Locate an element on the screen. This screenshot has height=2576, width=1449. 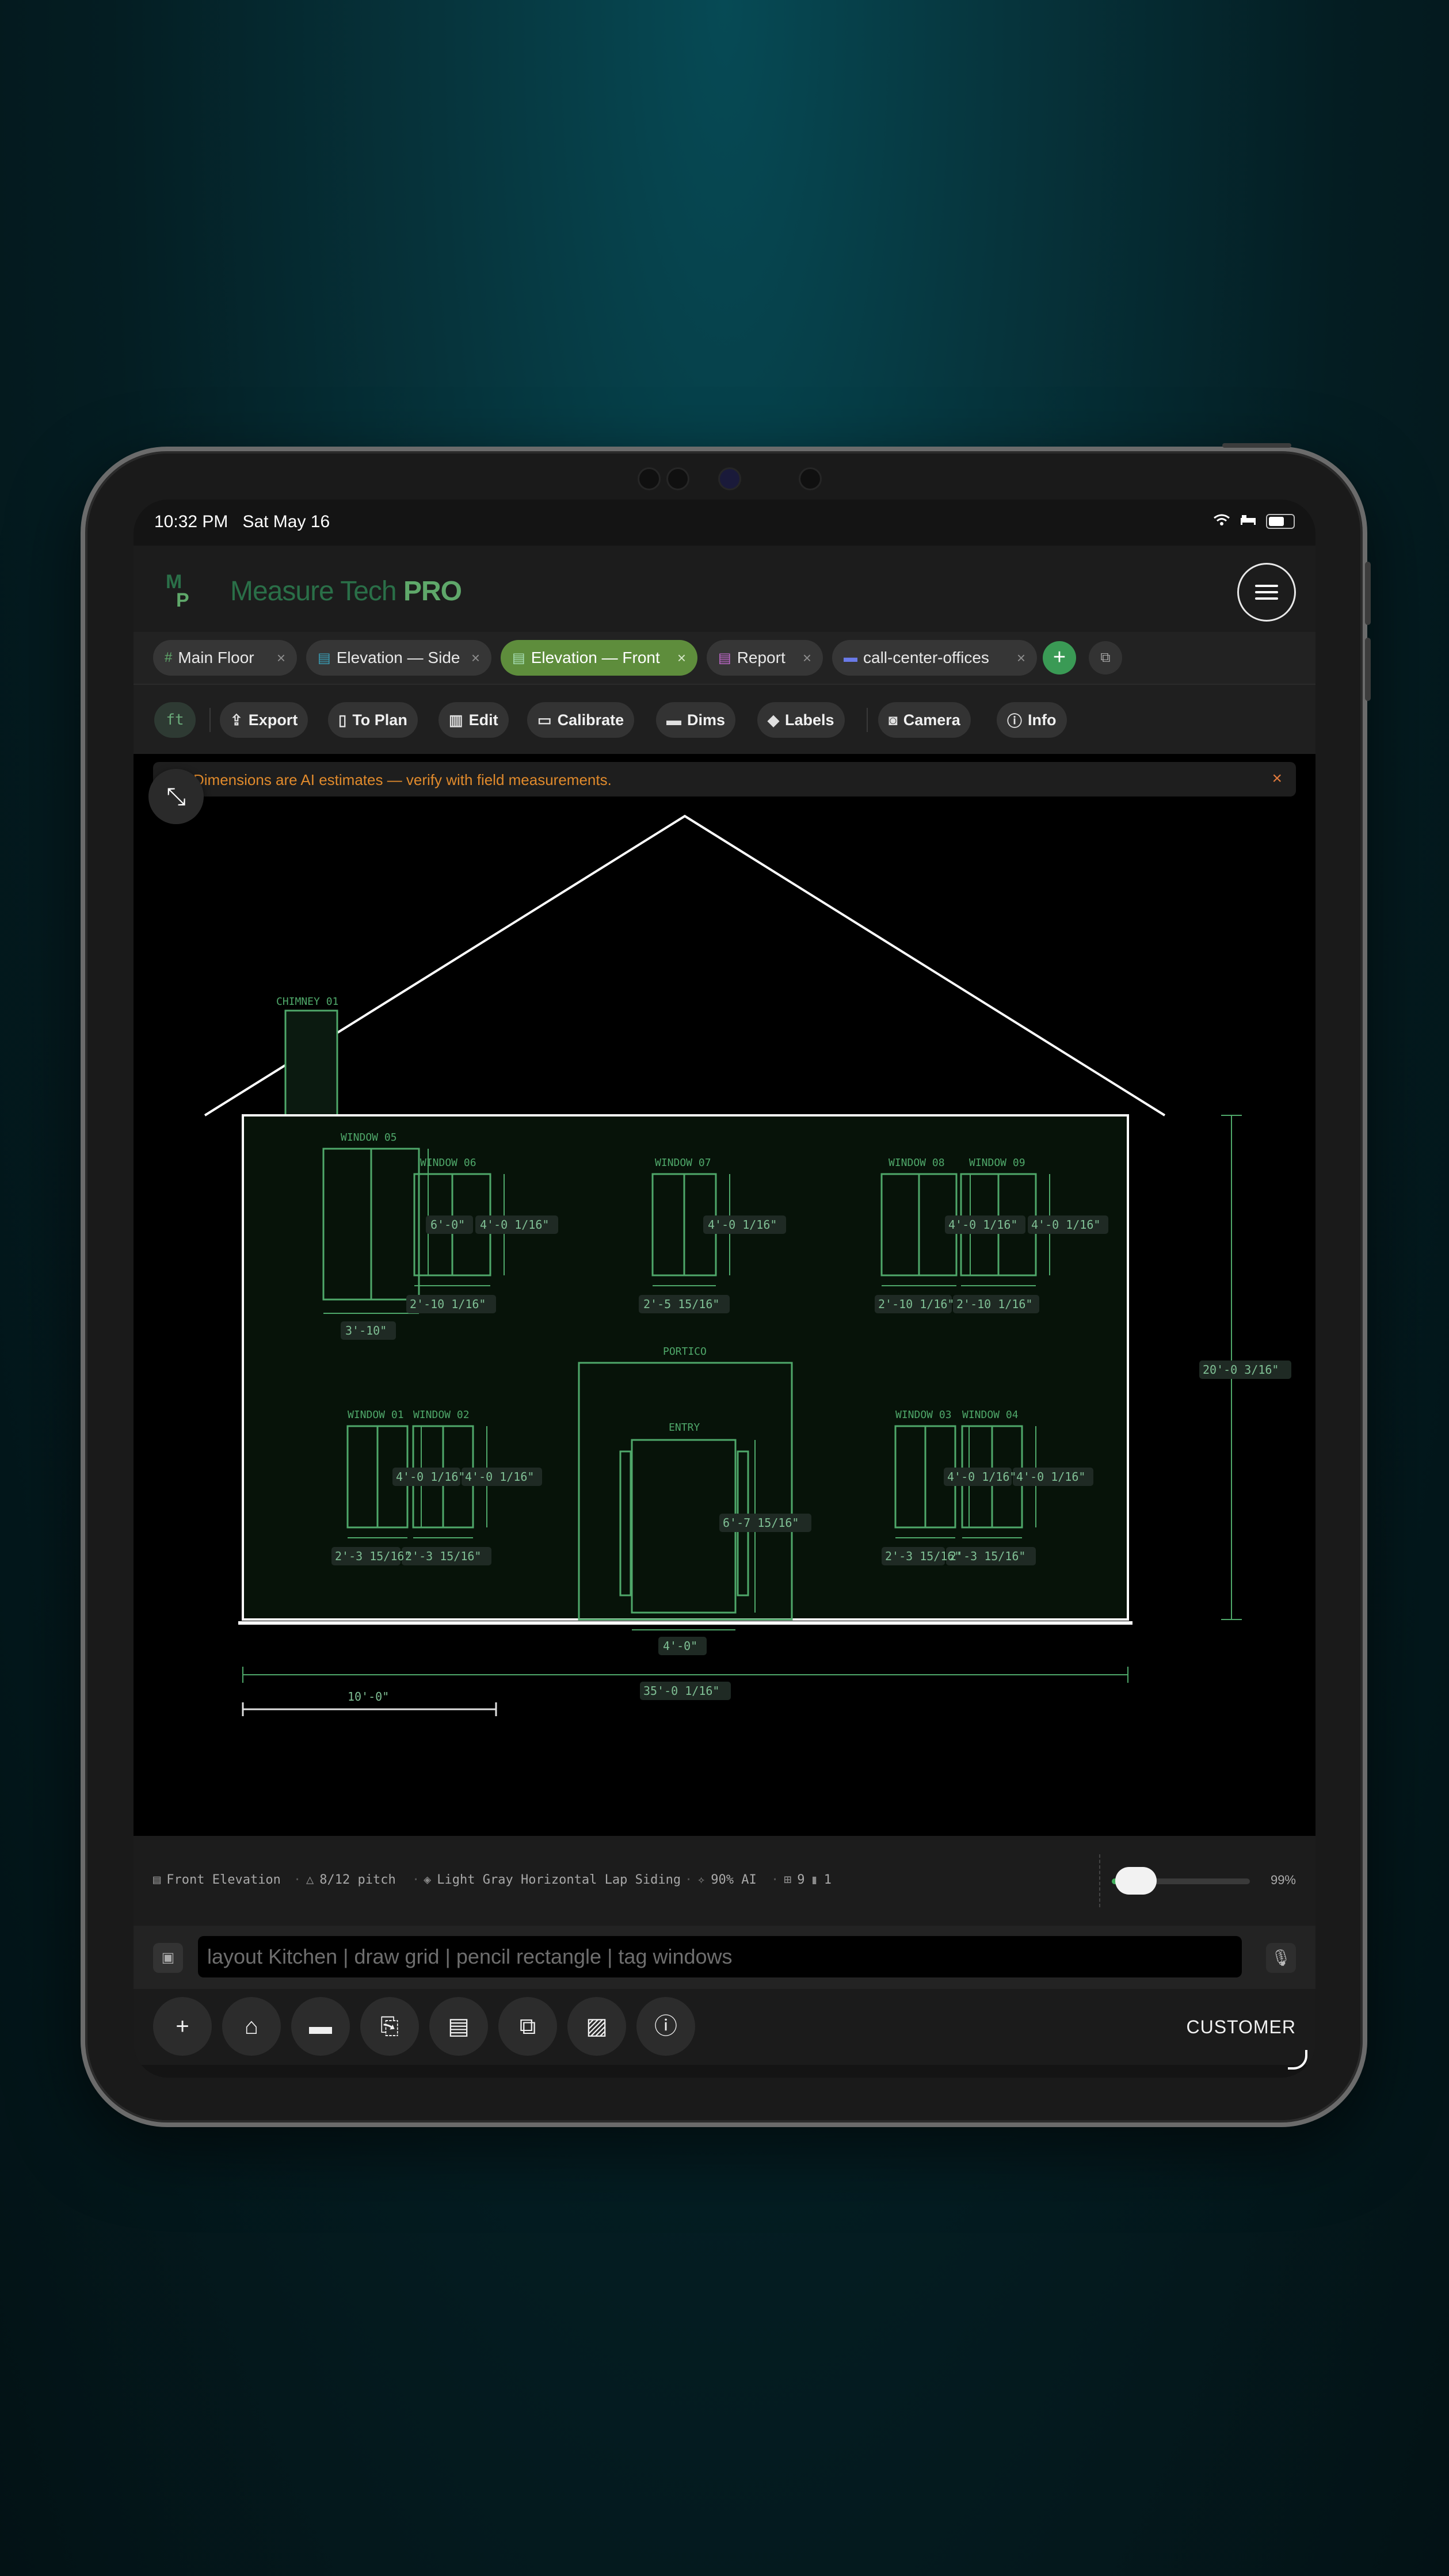
date-text: Sat May 16 is located at coordinates (286, 521).